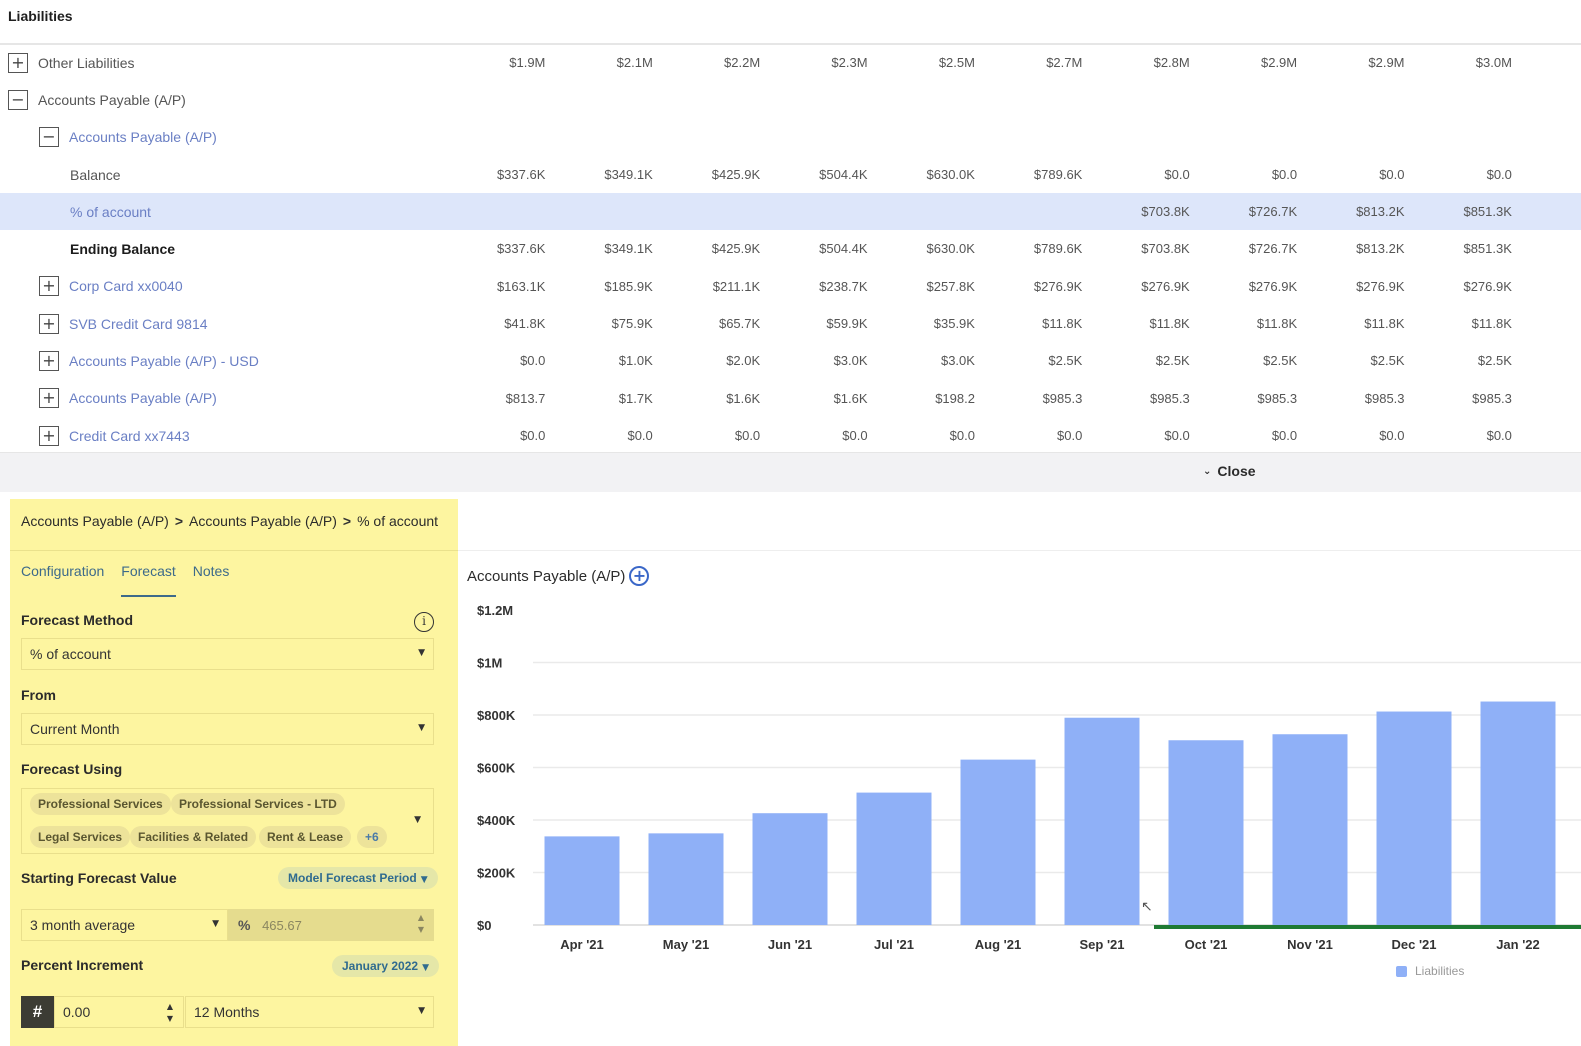 The width and height of the screenshot is (1581, 1046). I want to click on chip-rent-lease: Rent & Lease, so click(305, 837).